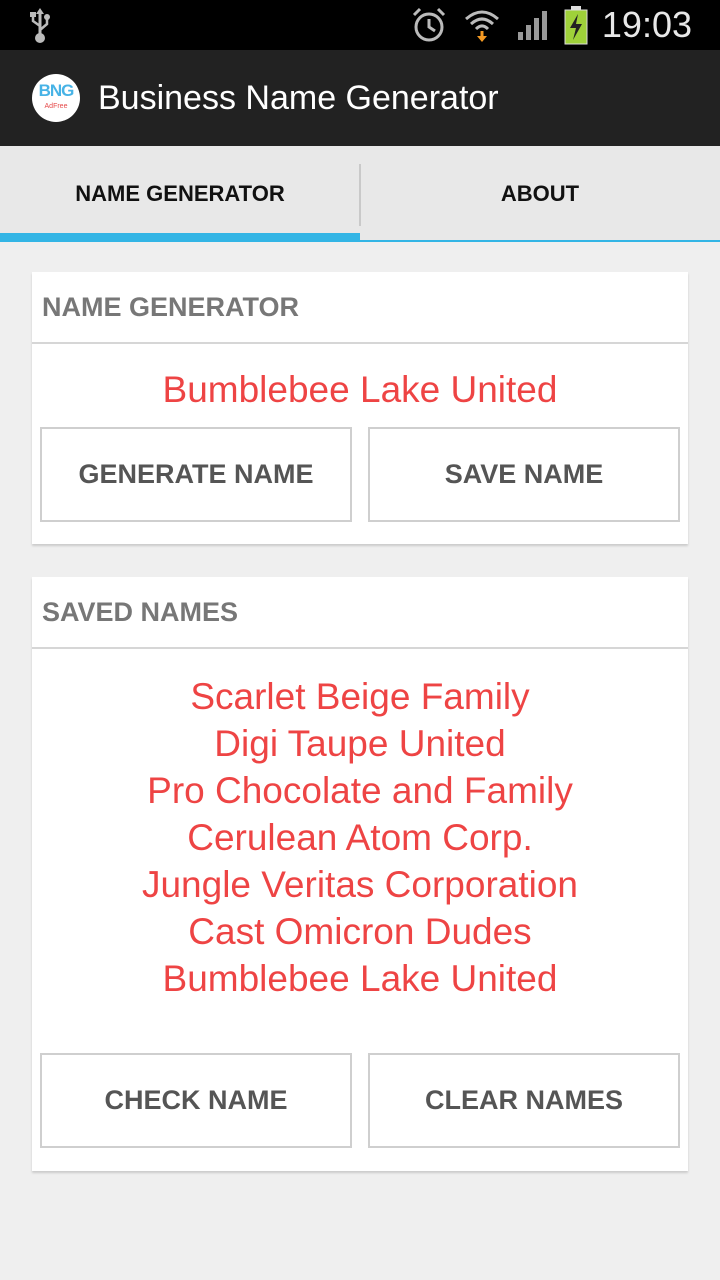  Describe the element at coordinates (360, 931) in the screenshot. I see `saved-name-item: Cast Omicron Dudes` at that location.